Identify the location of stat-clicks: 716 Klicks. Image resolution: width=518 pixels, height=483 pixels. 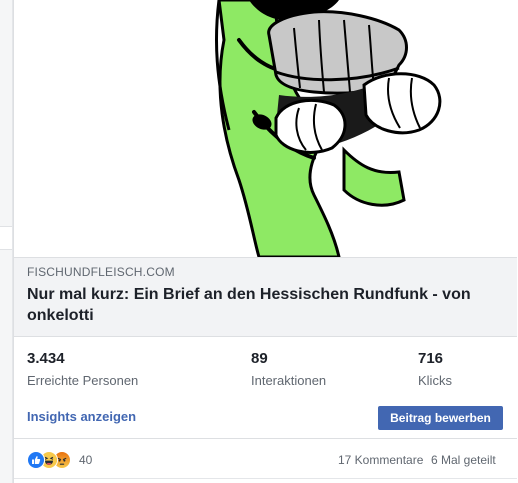
(435, 368).